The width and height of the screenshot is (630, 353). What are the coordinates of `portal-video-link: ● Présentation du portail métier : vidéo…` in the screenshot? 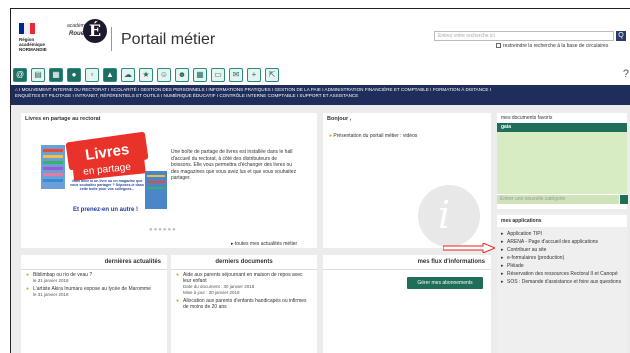 It's located at (373, 136).